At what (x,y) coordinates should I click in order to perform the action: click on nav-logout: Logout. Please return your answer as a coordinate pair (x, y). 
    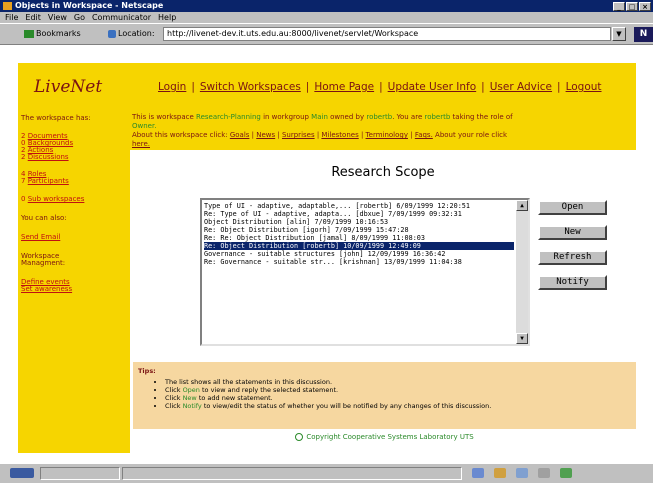
    Looking at the image, I should click on (584, 87).